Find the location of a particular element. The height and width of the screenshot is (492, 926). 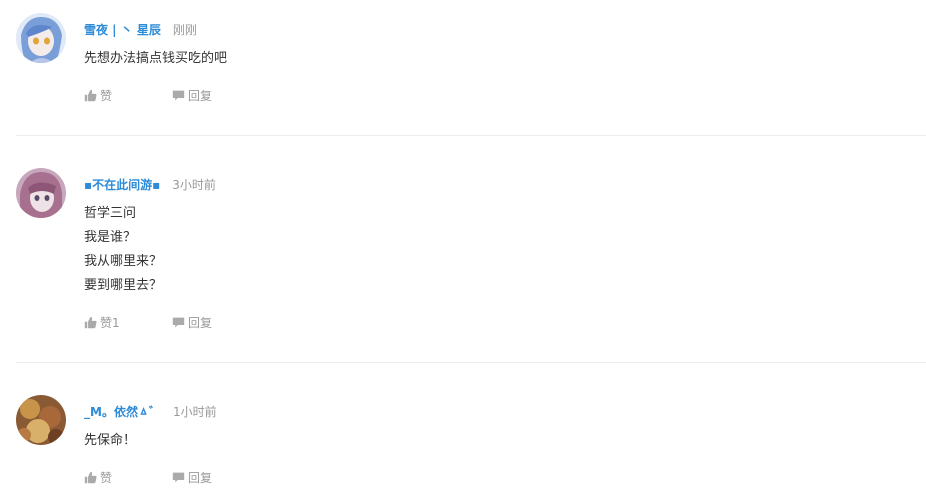

username: _M。依然ㅿ゛ is located at coordinates (122, 412).